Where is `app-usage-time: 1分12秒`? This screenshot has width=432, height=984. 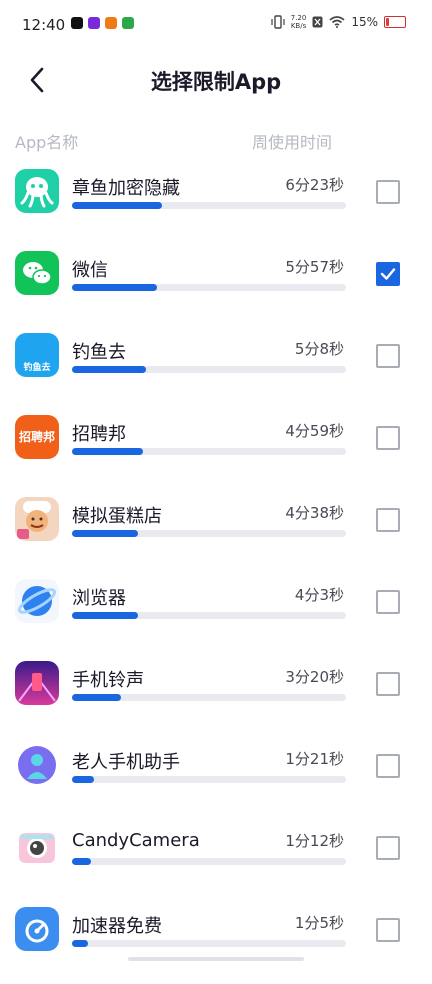
app-usage-time: 1分12秒 is located at coordinates (314, 841).